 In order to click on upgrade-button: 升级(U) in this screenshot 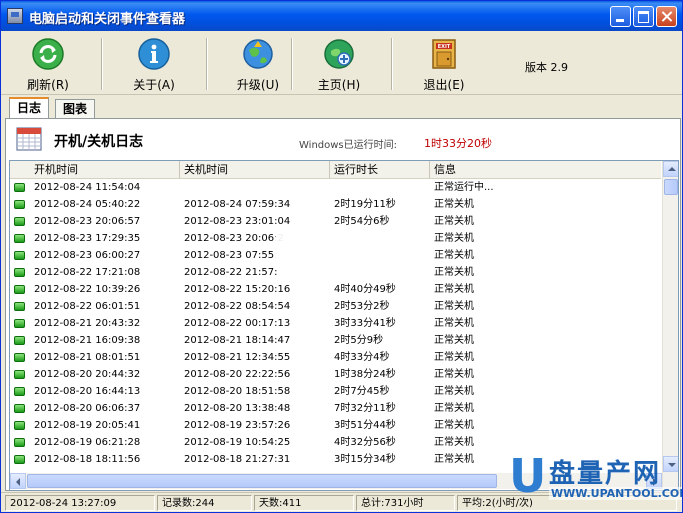, I will do `click(258, 64)`.